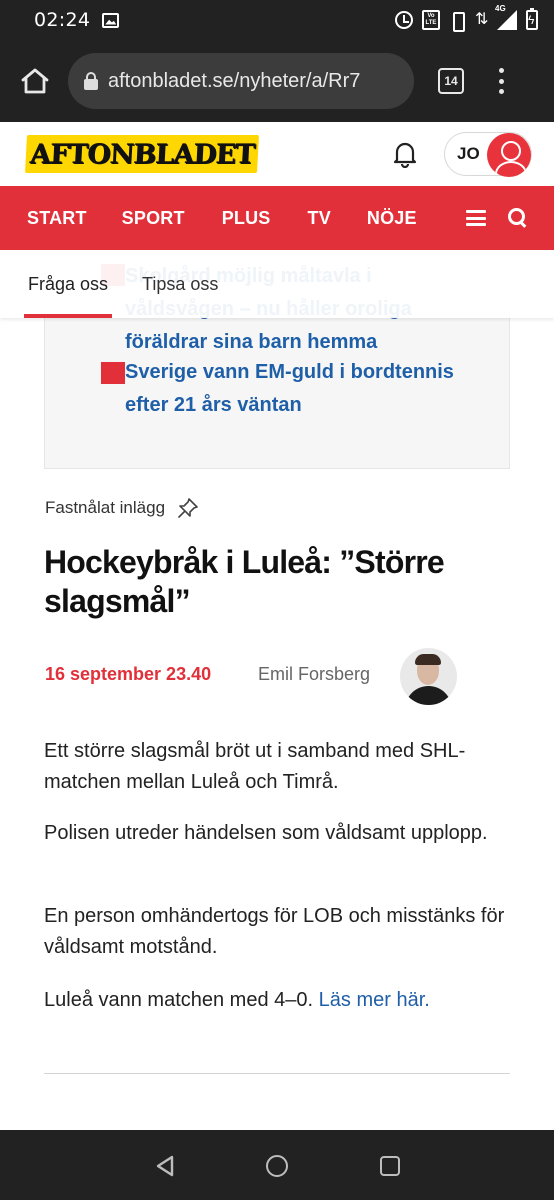 This screenshot has height=1200, width=554. Describe the element at coordinates (91, 81) in the screenshot. I see `lock-icon` at that location.